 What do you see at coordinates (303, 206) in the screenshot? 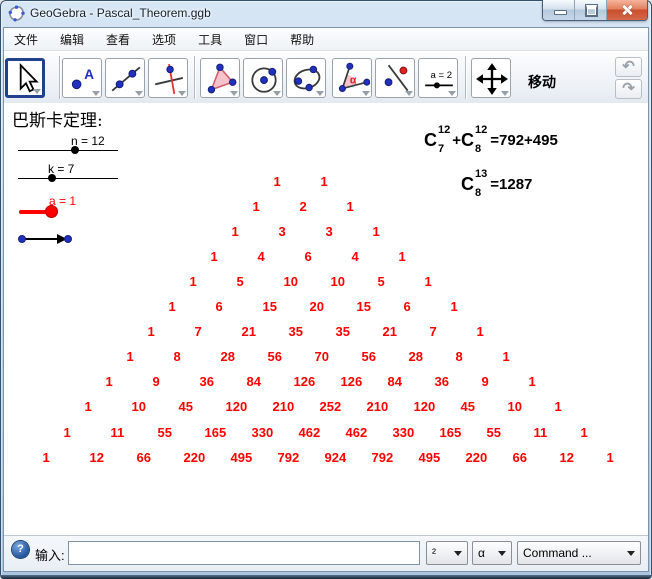
I see `triangle-number: 2` at bounding box center [303, 206].